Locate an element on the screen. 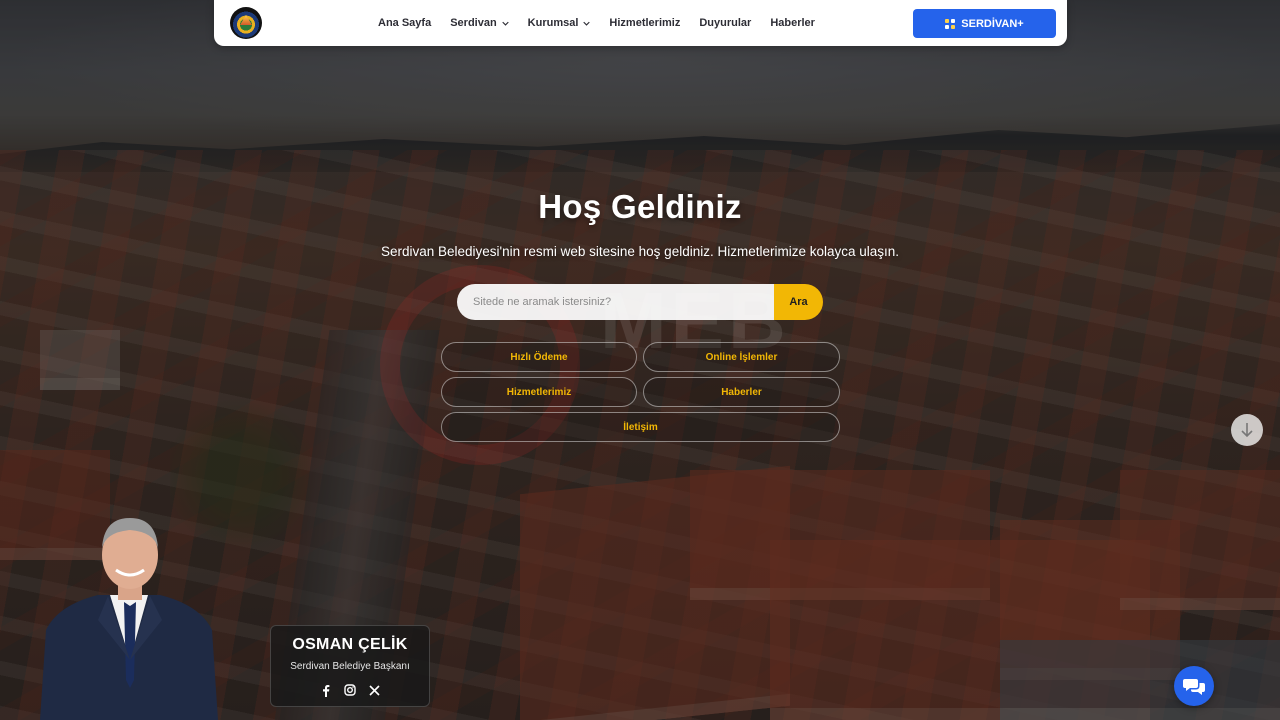  nav-item-label: Hizmetlerimiz is located at coordinates (645, 23).